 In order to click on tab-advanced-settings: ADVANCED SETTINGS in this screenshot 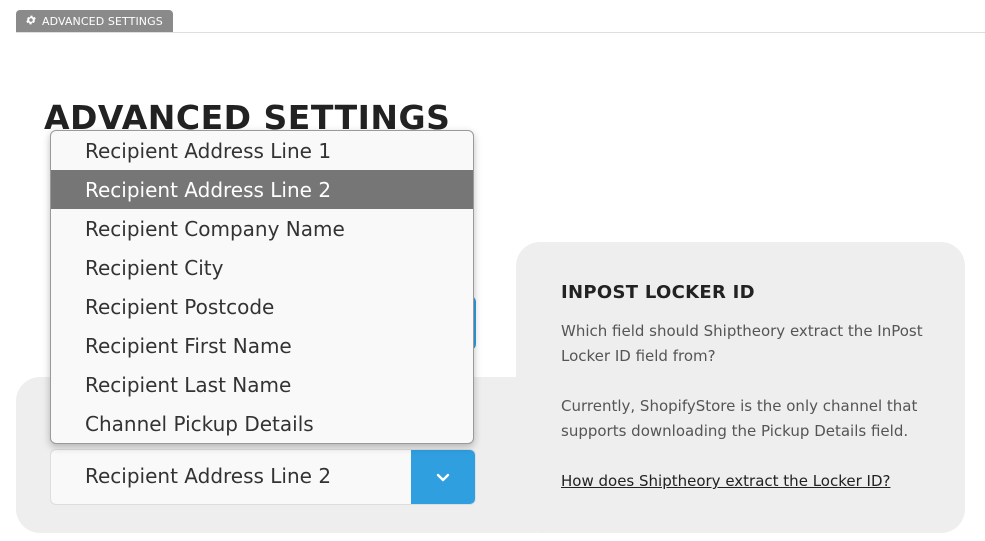, I will do `click(94, 21)`.